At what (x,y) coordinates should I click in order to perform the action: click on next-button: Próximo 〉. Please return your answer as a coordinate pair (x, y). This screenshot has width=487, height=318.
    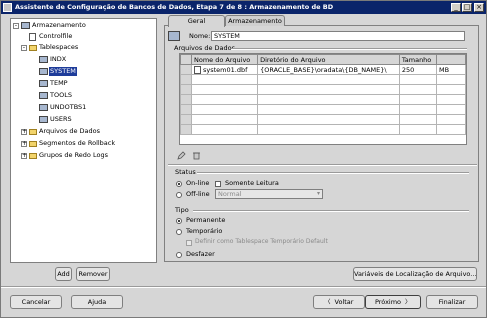
    Looking at the image, I should click on (393, 302).